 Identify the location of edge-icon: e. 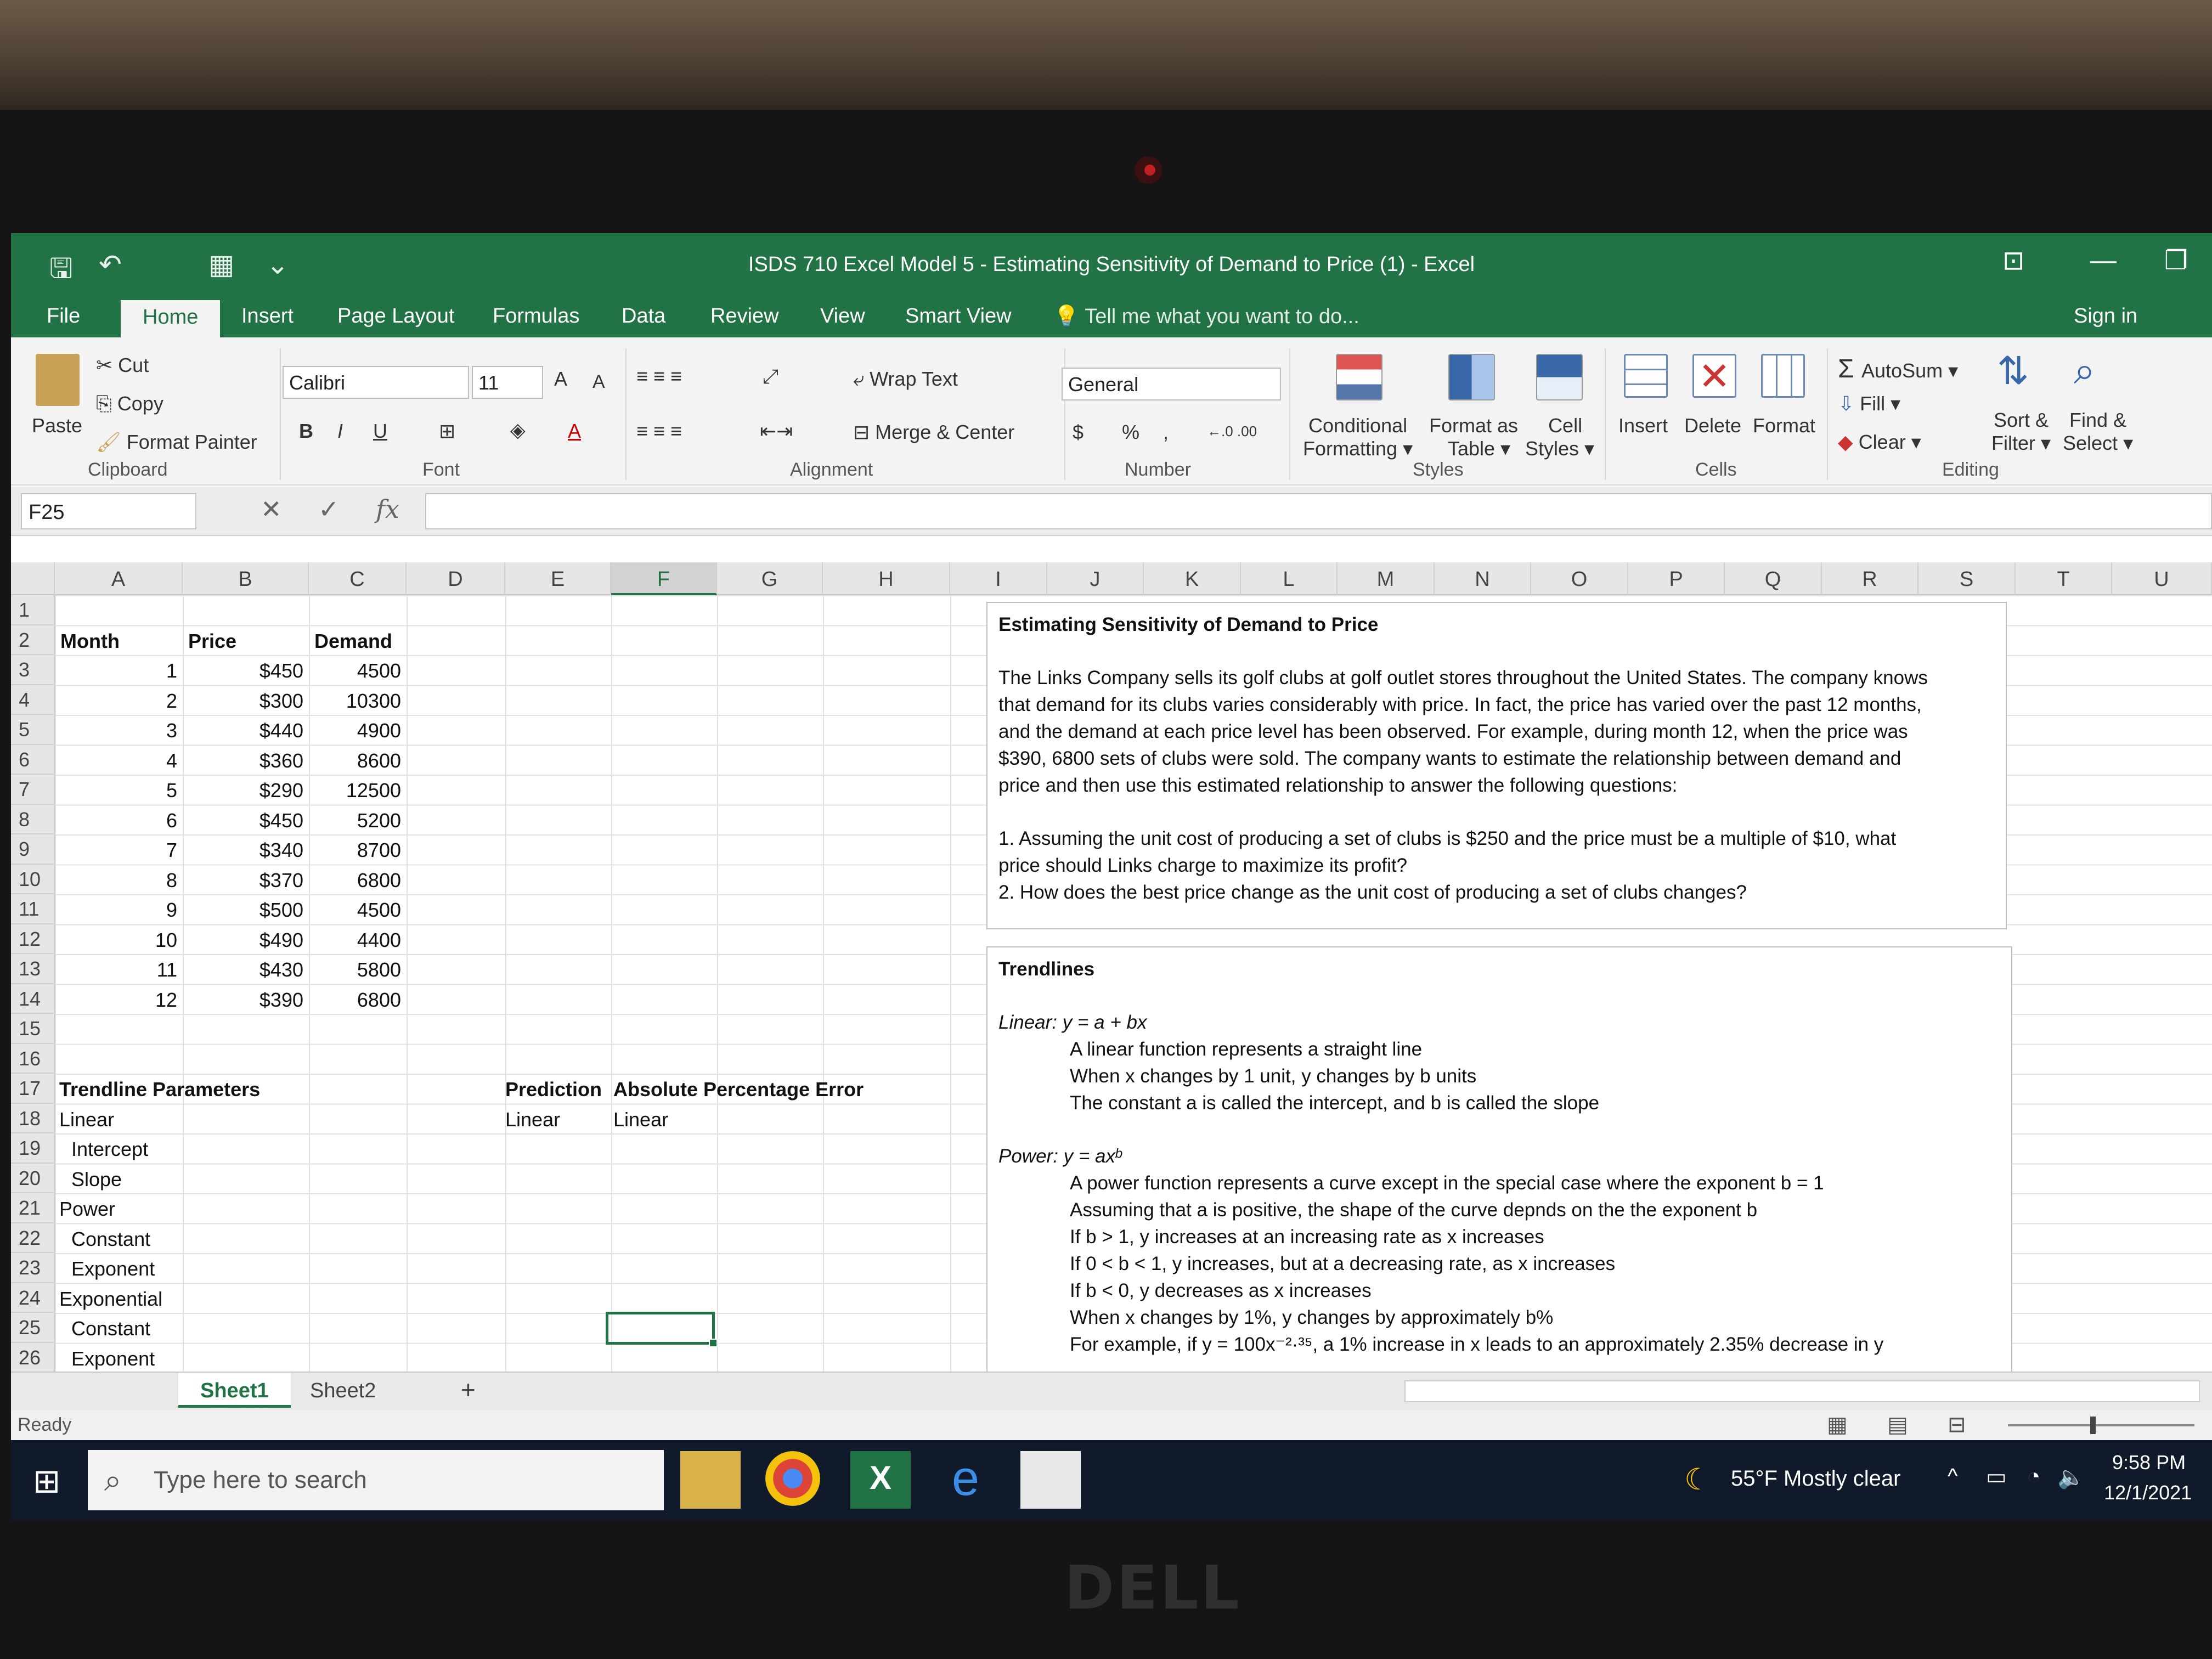
(966, 1480).